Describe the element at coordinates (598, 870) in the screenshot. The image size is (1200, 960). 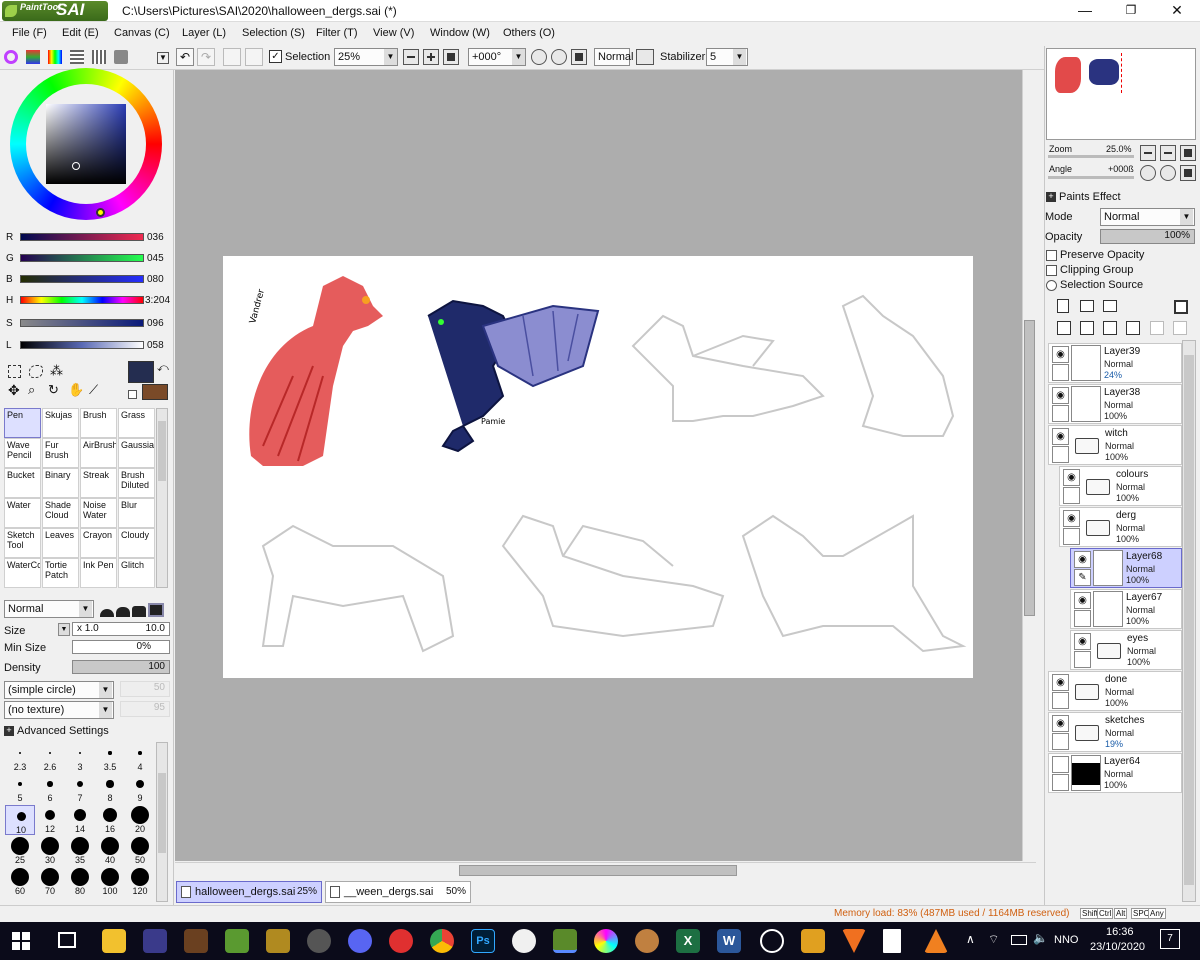
I see `horizontal-scroll-thumb` at that location.